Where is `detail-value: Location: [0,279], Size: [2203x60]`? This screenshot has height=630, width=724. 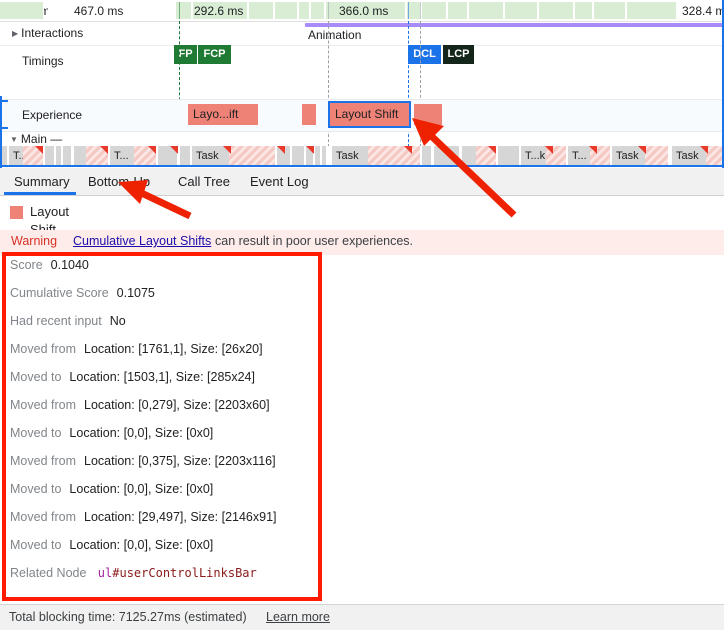
detail-value: Location: [0,279], Size: [2203x60] is located at coordinates (177, 405).